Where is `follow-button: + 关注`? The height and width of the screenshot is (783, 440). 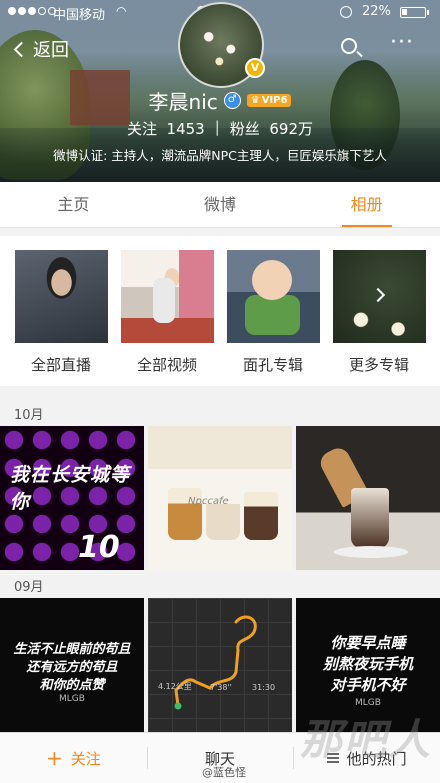
follow-button: + 关注 is located at coordinates (73, 758).